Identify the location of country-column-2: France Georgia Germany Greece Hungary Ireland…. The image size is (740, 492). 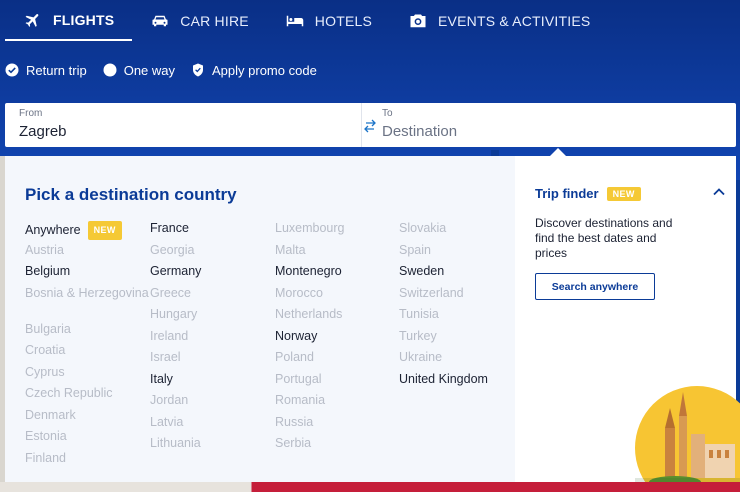
(212, 339).